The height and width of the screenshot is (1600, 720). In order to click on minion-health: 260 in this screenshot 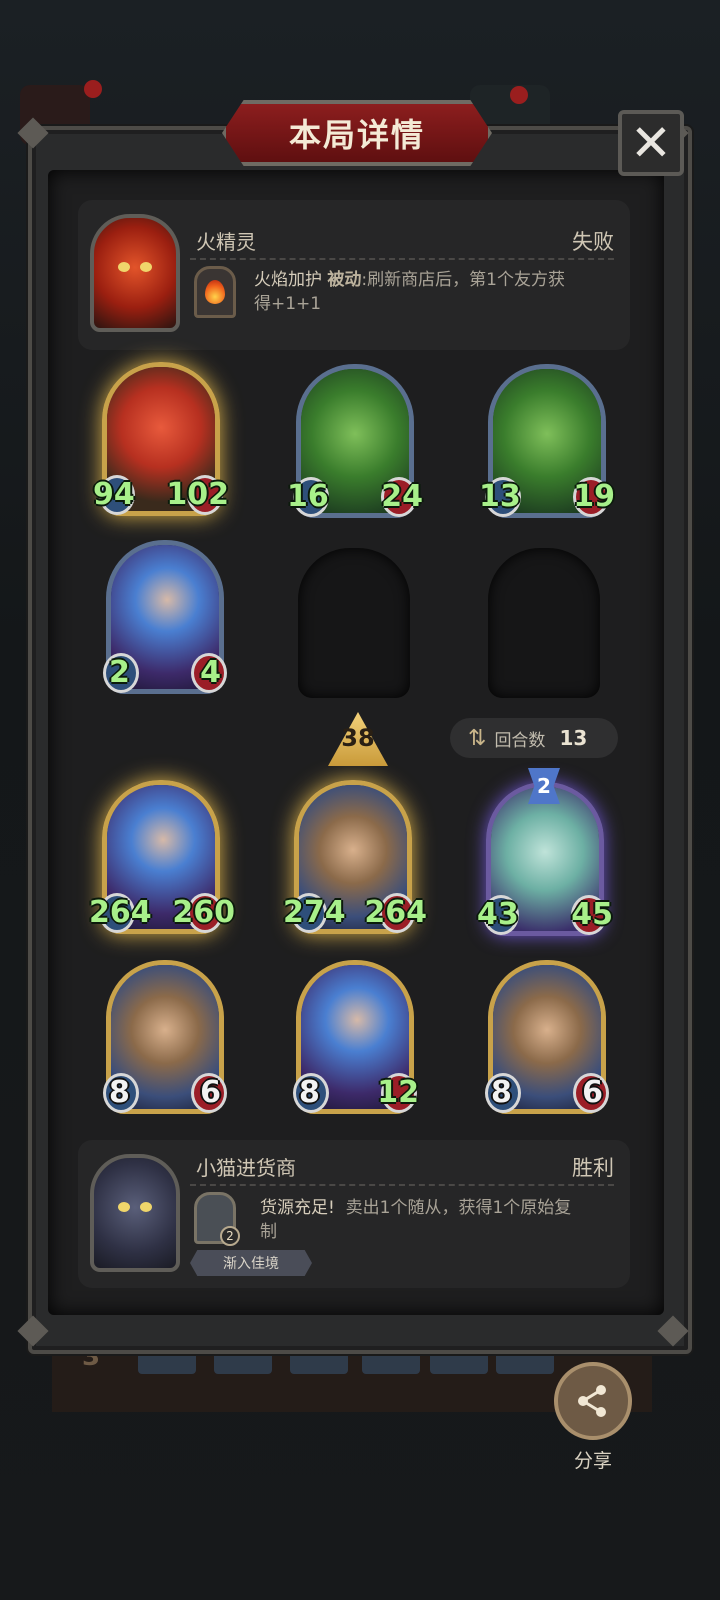, I will do `click(203, 912)`.